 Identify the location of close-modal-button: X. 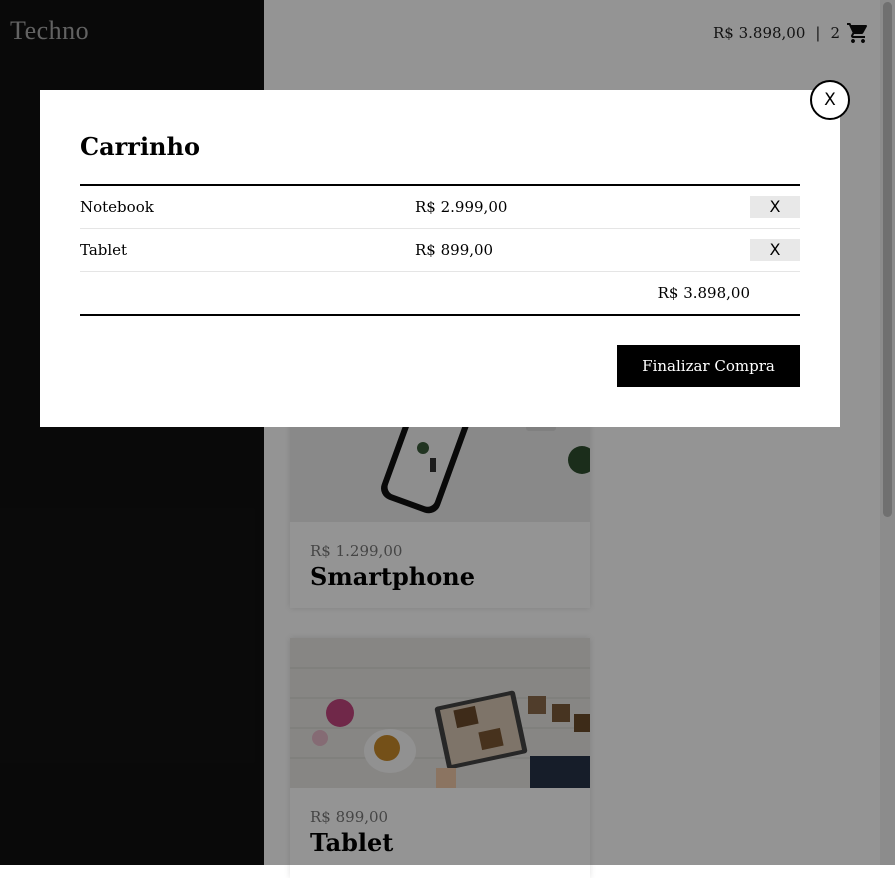
(830, 100).